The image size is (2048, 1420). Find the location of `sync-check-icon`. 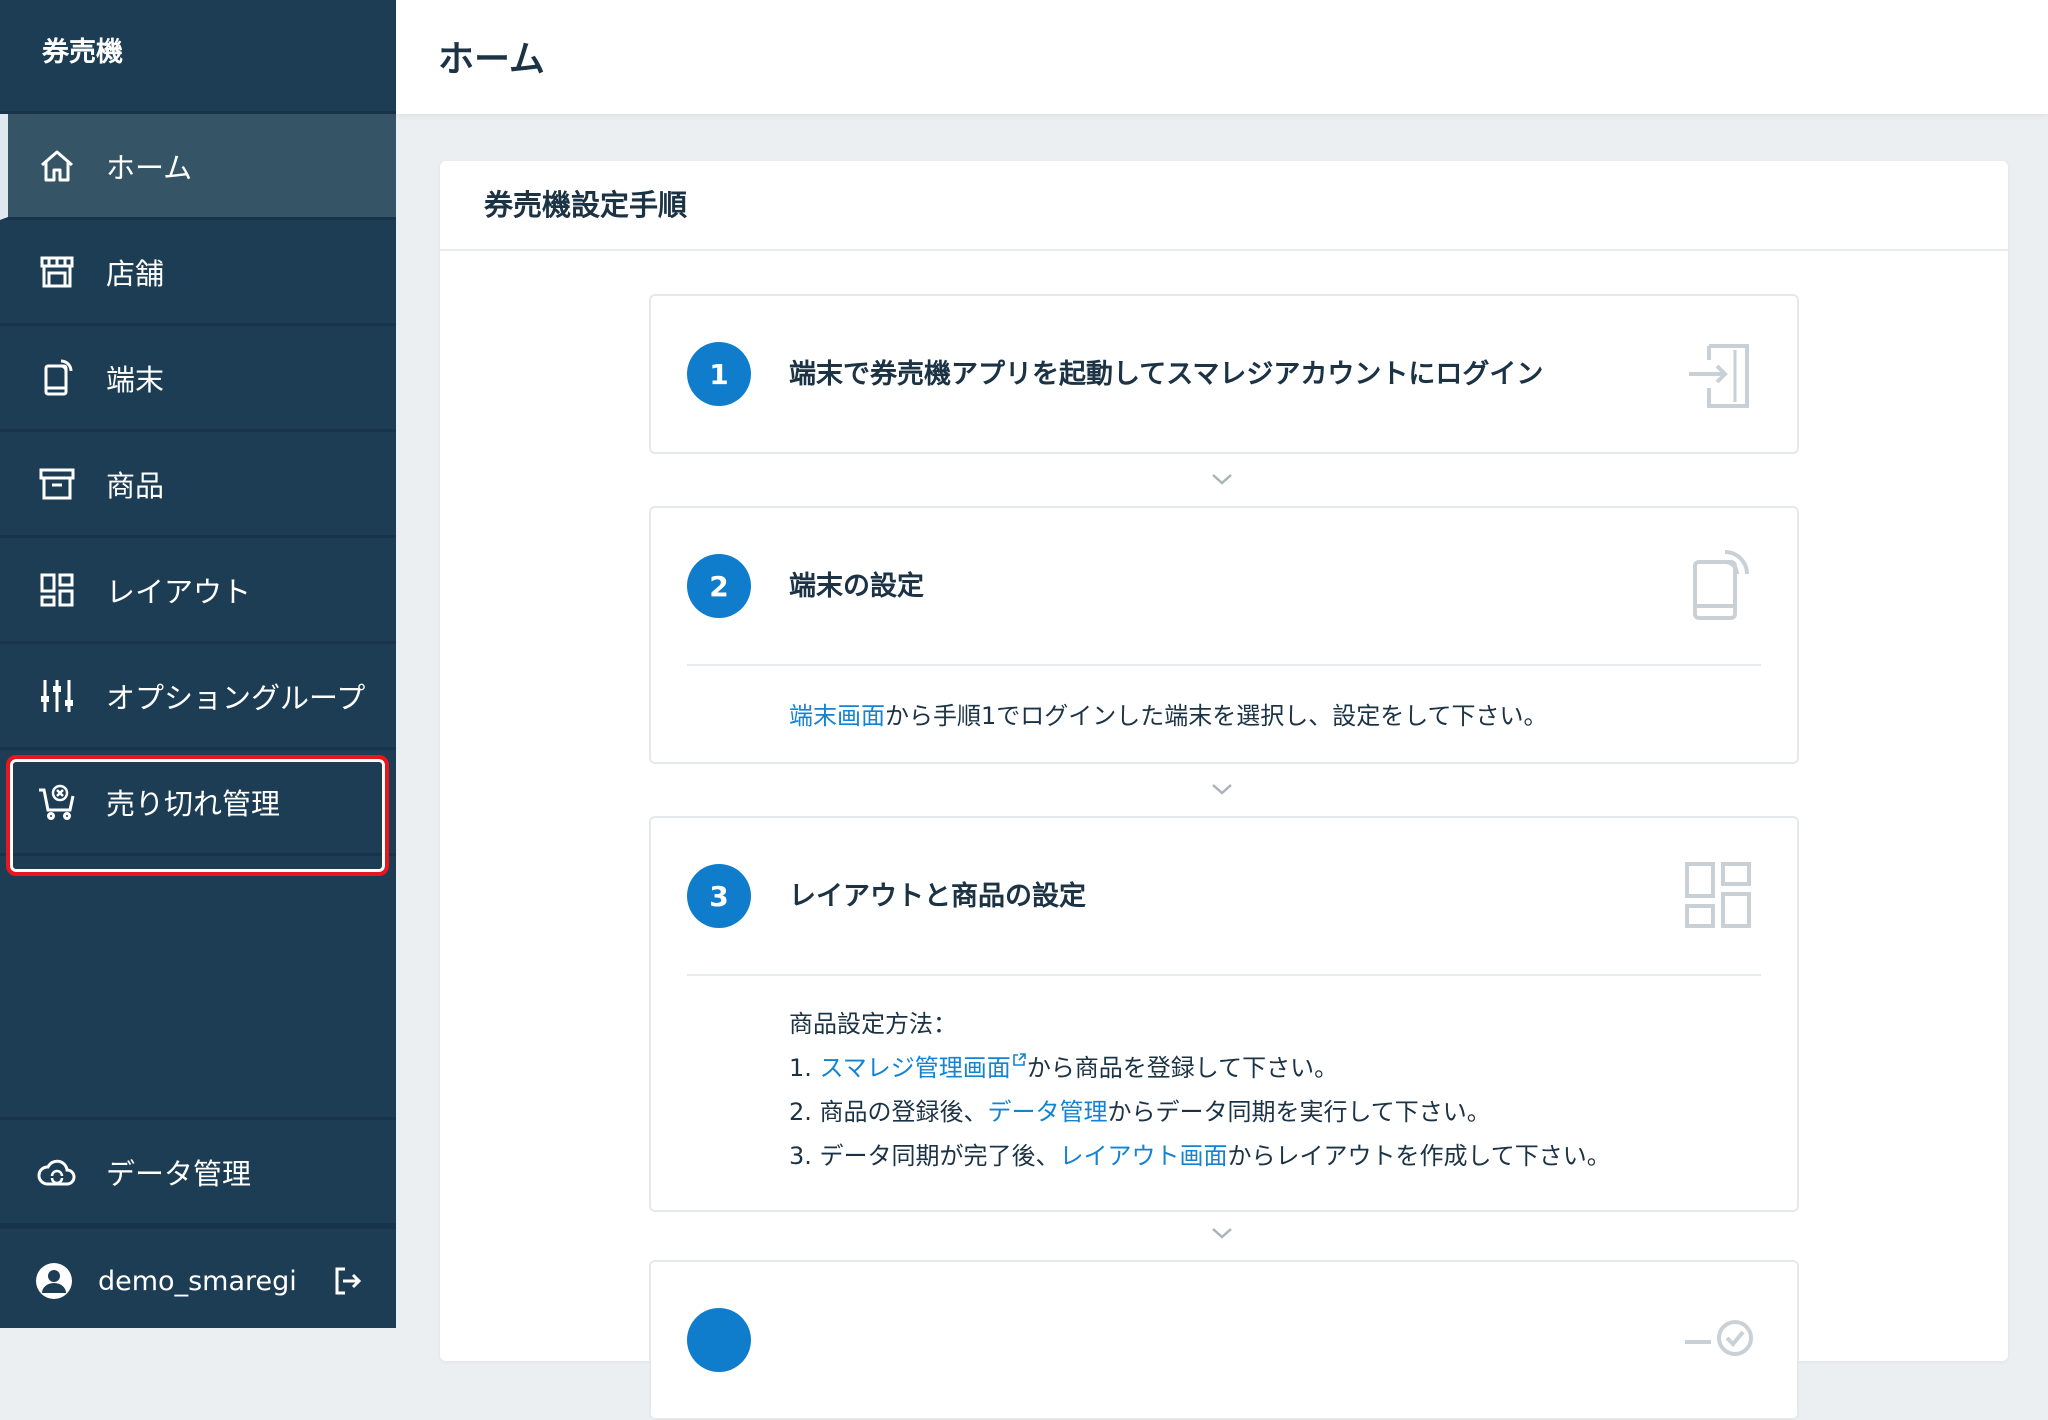

sync-check-icon is located at coordinates (1719, 1338).